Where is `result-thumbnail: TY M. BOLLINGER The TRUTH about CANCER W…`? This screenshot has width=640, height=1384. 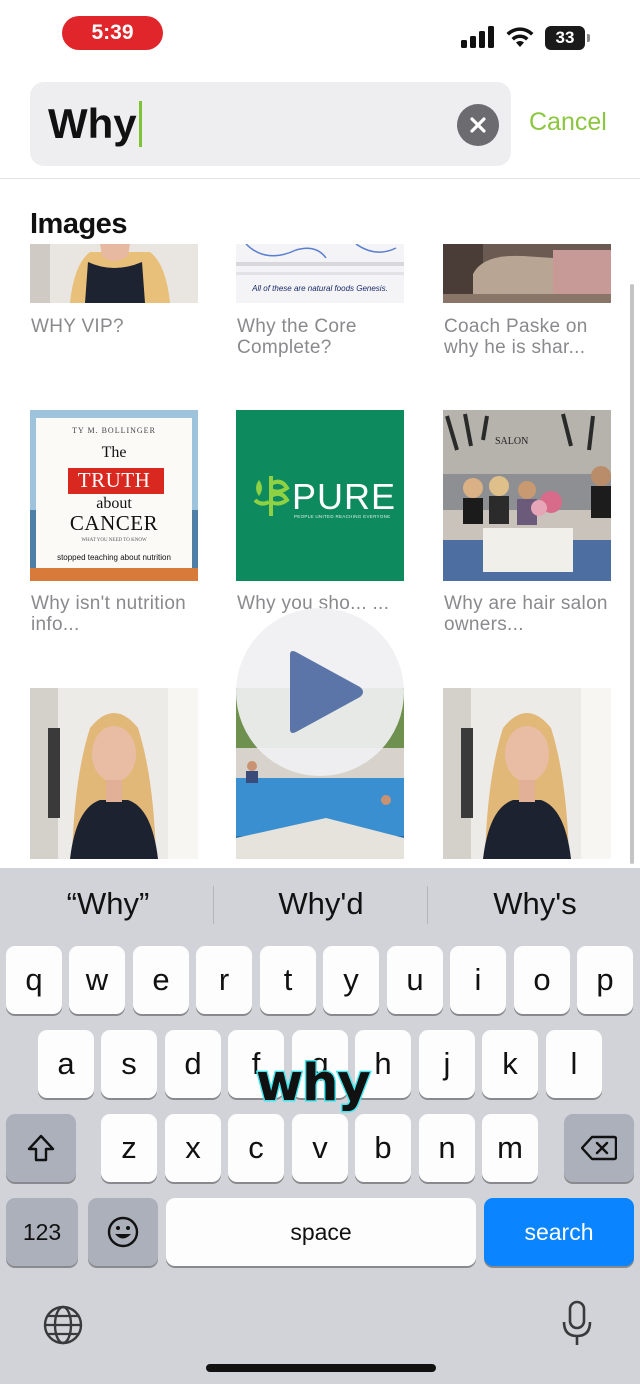
result-thumbnail: TY M. BOLLINGER The TRUTH about CANCER W… is located at coordinates (114, 495).